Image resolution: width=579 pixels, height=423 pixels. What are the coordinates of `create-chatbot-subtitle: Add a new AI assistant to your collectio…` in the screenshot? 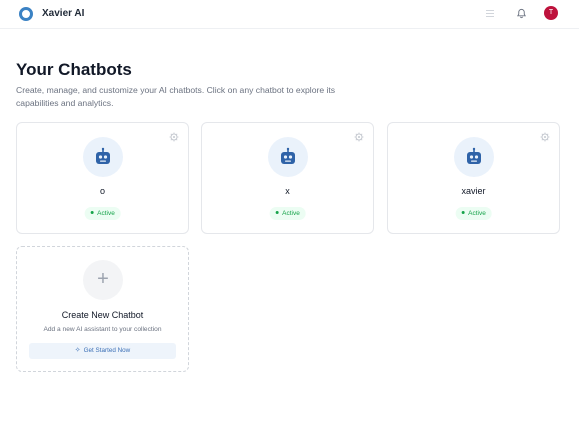 It's located at (102, 329).